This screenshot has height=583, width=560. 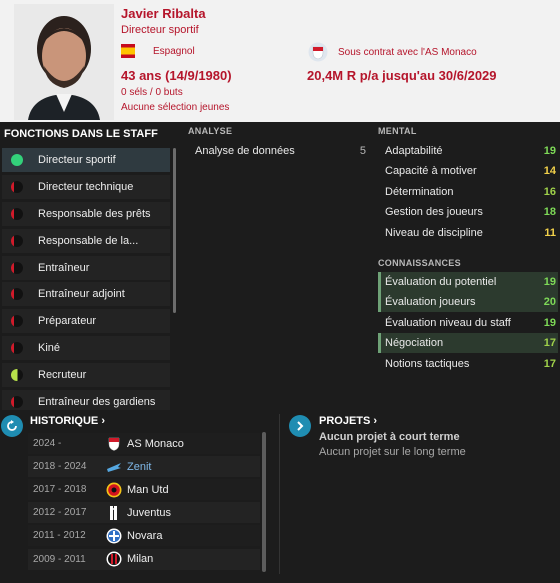 What do you see at coordinates (62, 375) in the screenshot?
I see `staff-role-label: Recruteur` at bounding box center [62, 375].